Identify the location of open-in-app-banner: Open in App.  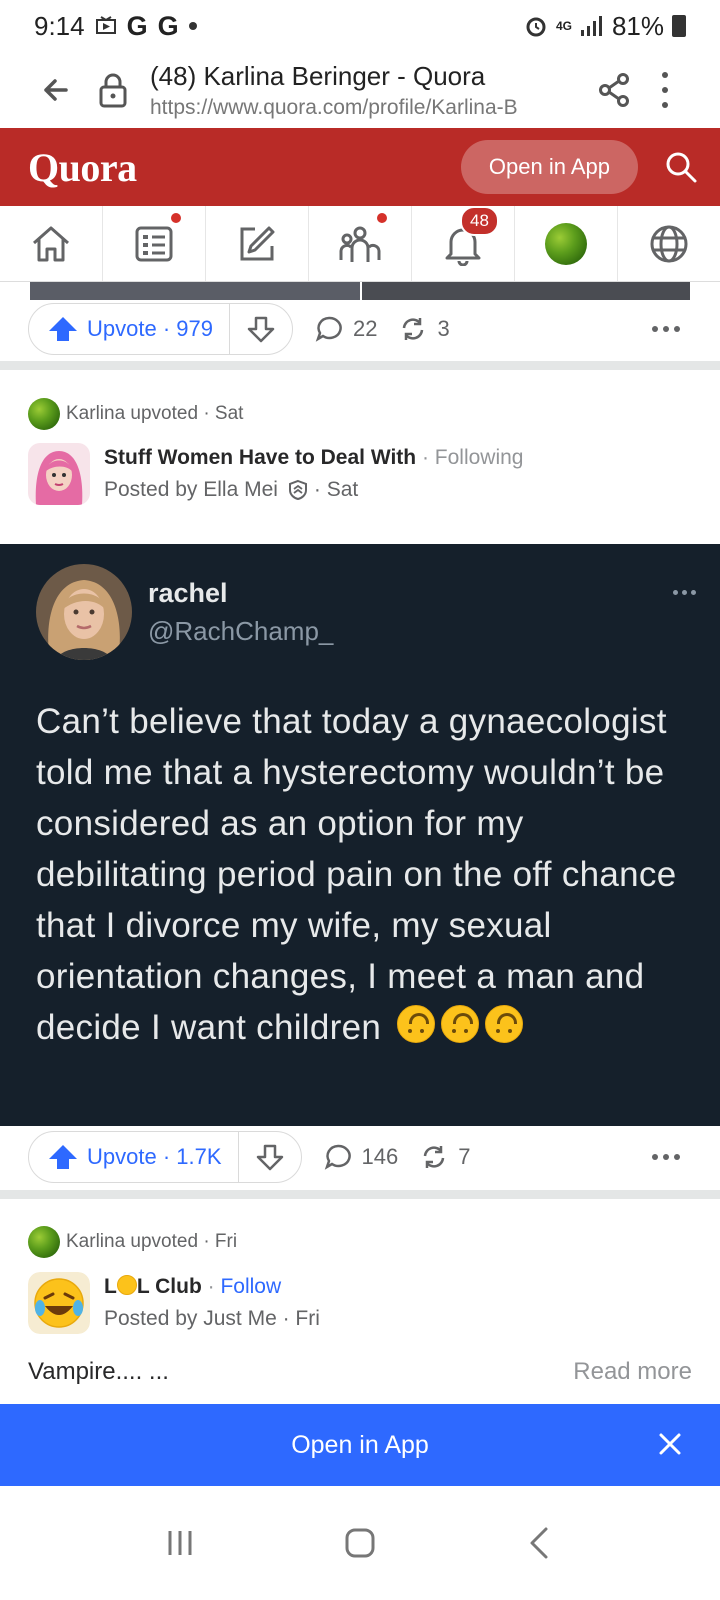
(360, 1445).